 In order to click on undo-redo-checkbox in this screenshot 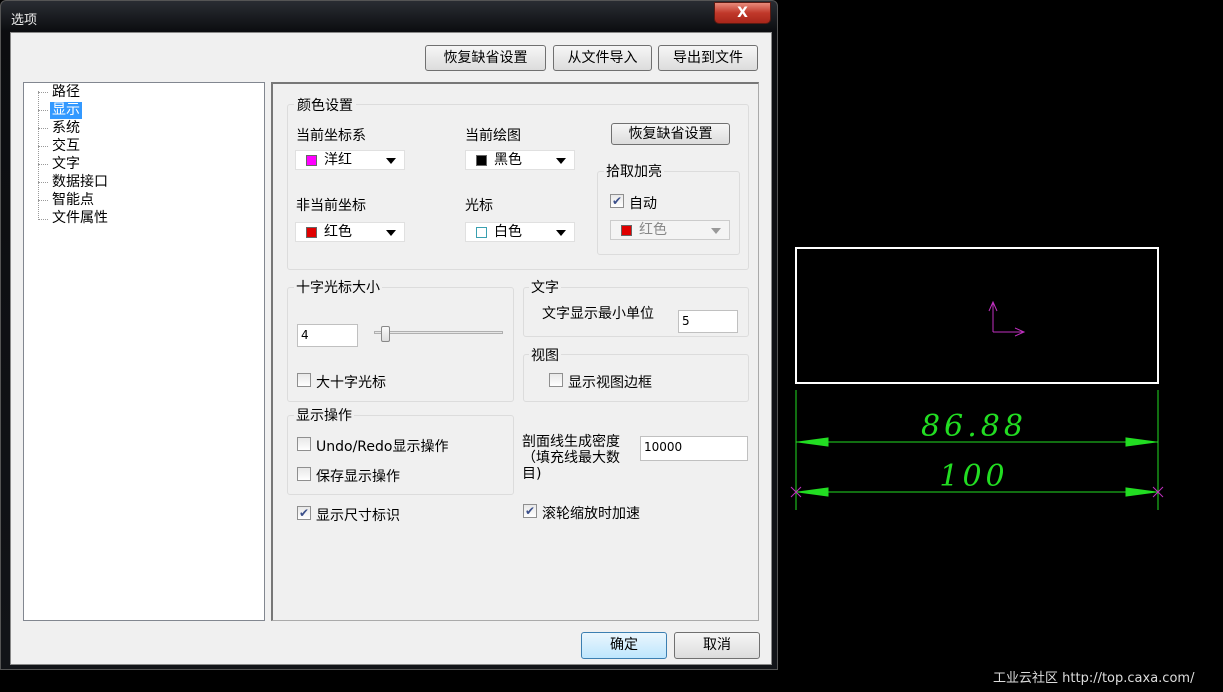, I will do `click(304, 444)`.